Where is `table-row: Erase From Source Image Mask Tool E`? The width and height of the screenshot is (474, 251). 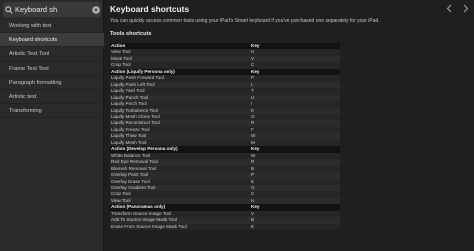 table-row: Erase From Source Image Mask Tool E is located at coordinates (225, 227).